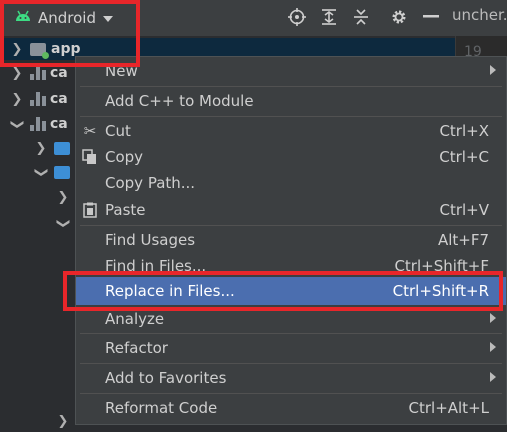 This screenshot has width=507, height=432. I want to click on gear-icon, so click(399, 17).